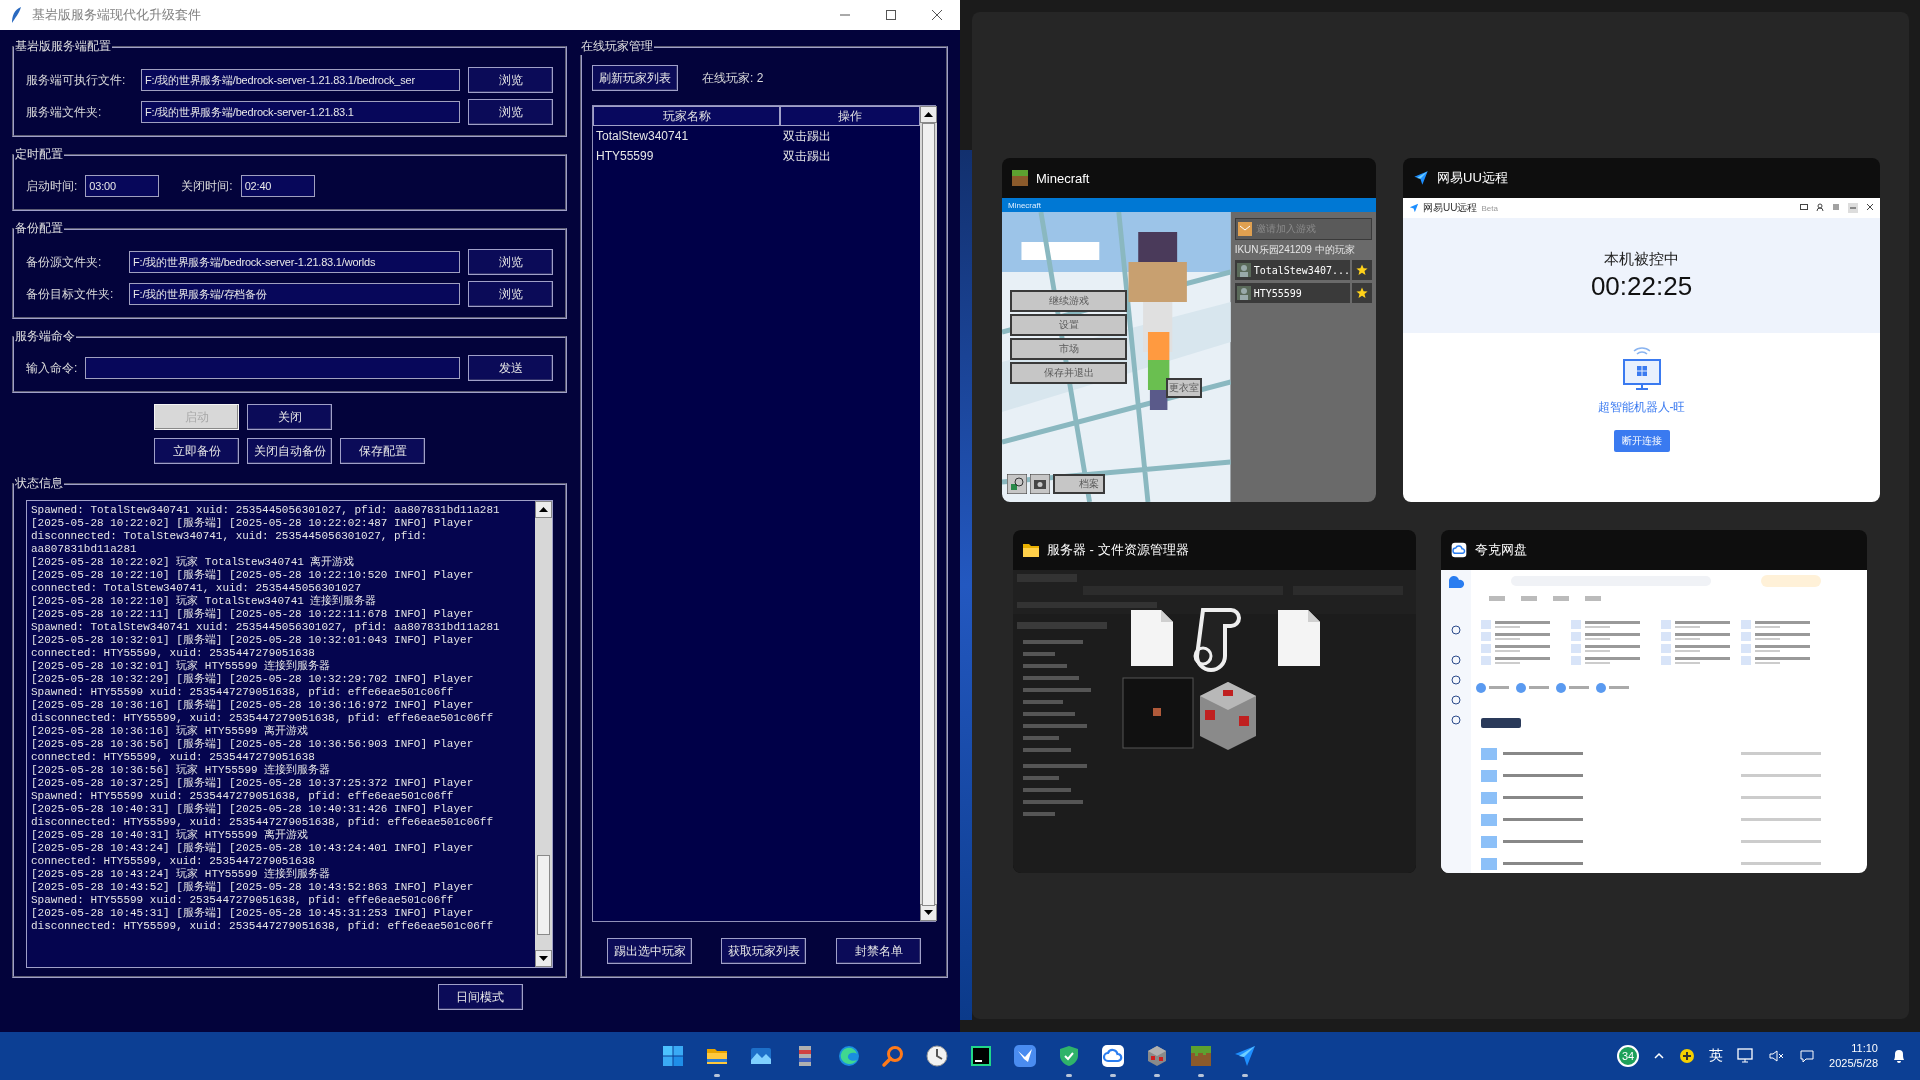  What do you see at coordinates (52, 368) in the screenshot?
I see `field-label: 输入命令:` at bounding box center [52, 368].